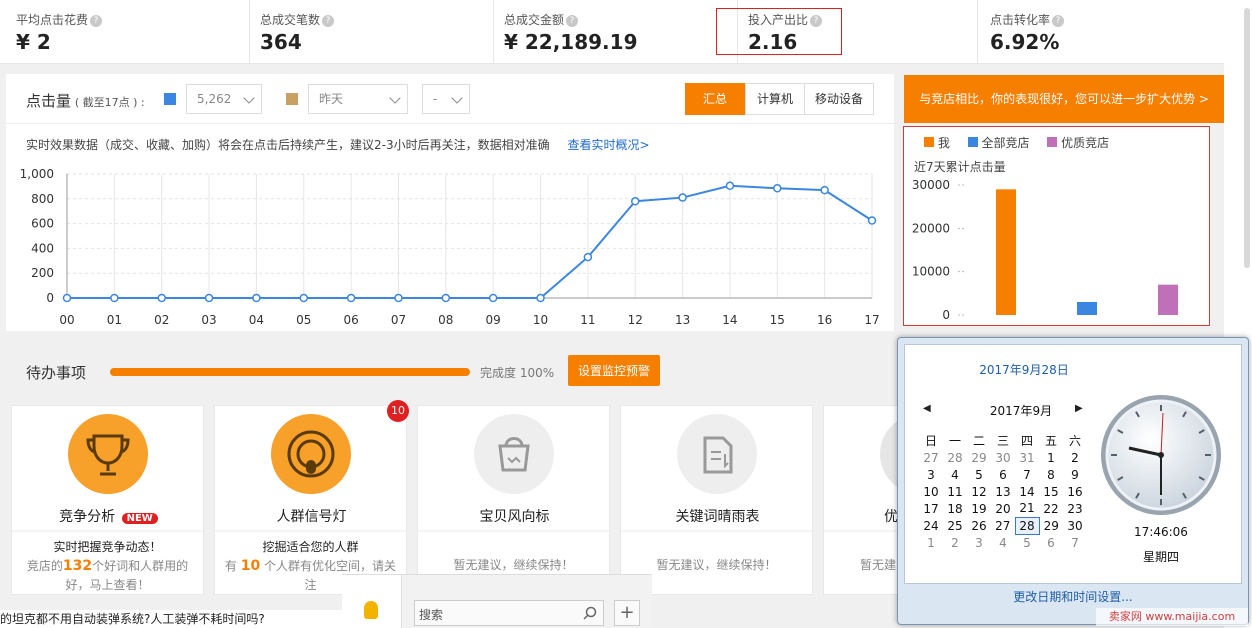  I want to click on todo-card-partial: 优 暂无建, so click(861, 500).